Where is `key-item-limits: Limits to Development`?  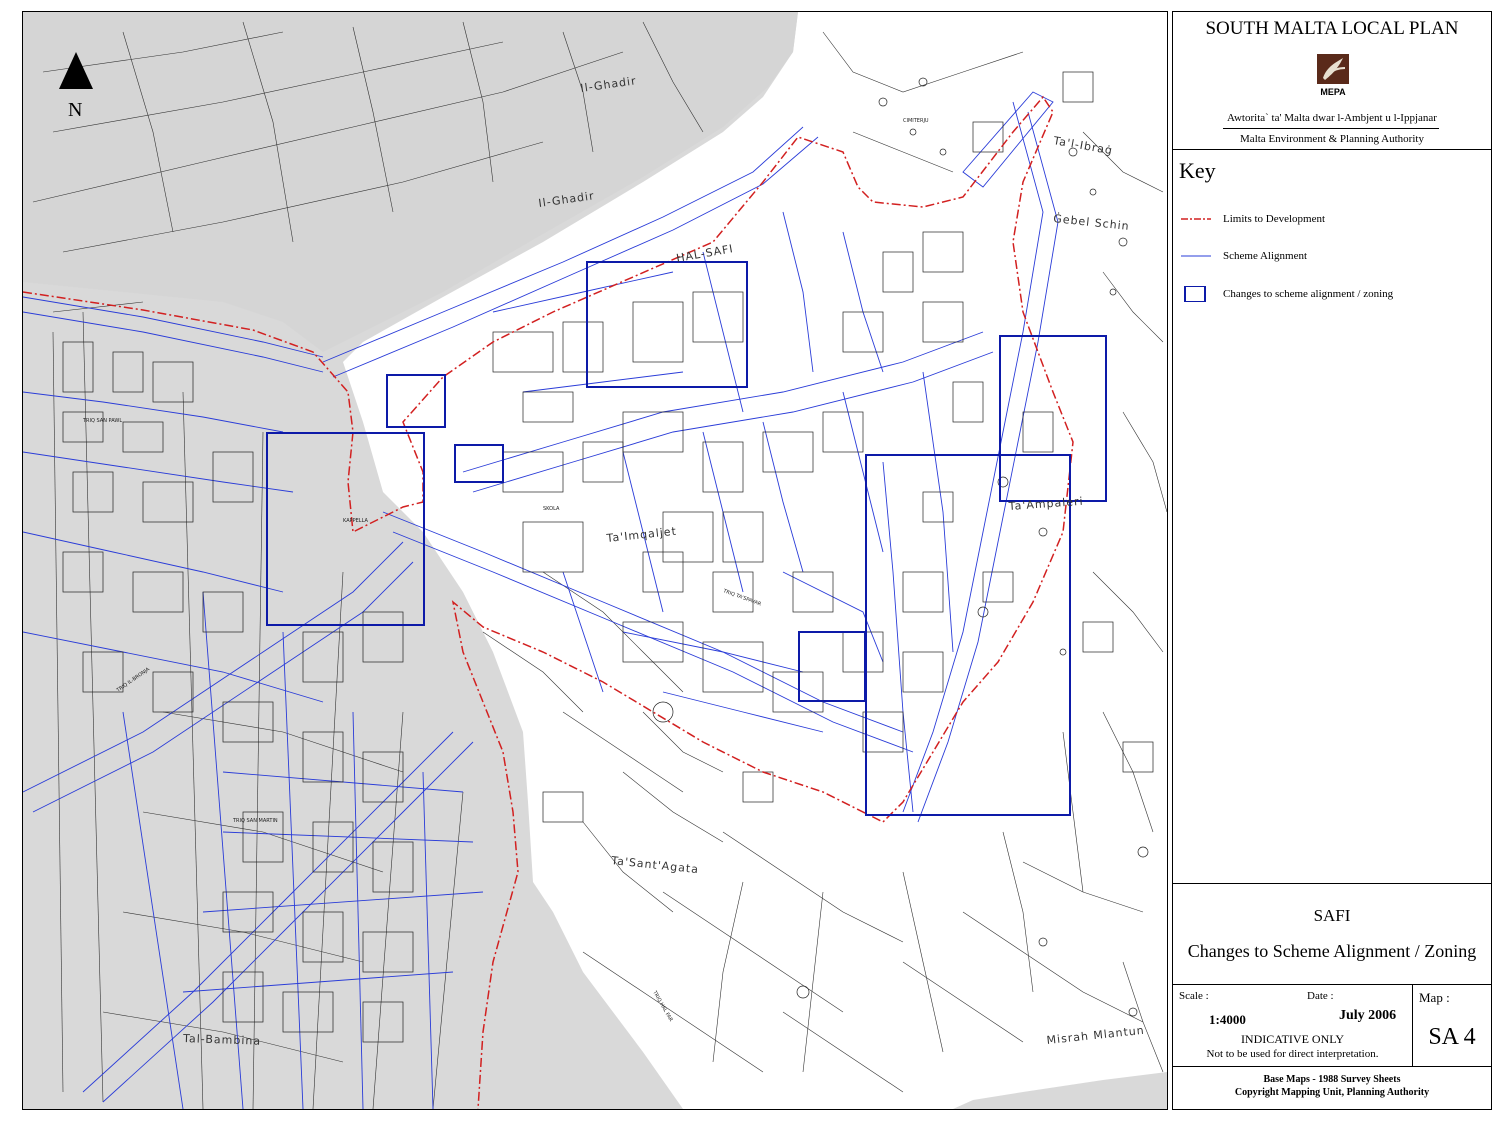
key-item-limits: Limits to Development is located at coordinates (1253, 219).